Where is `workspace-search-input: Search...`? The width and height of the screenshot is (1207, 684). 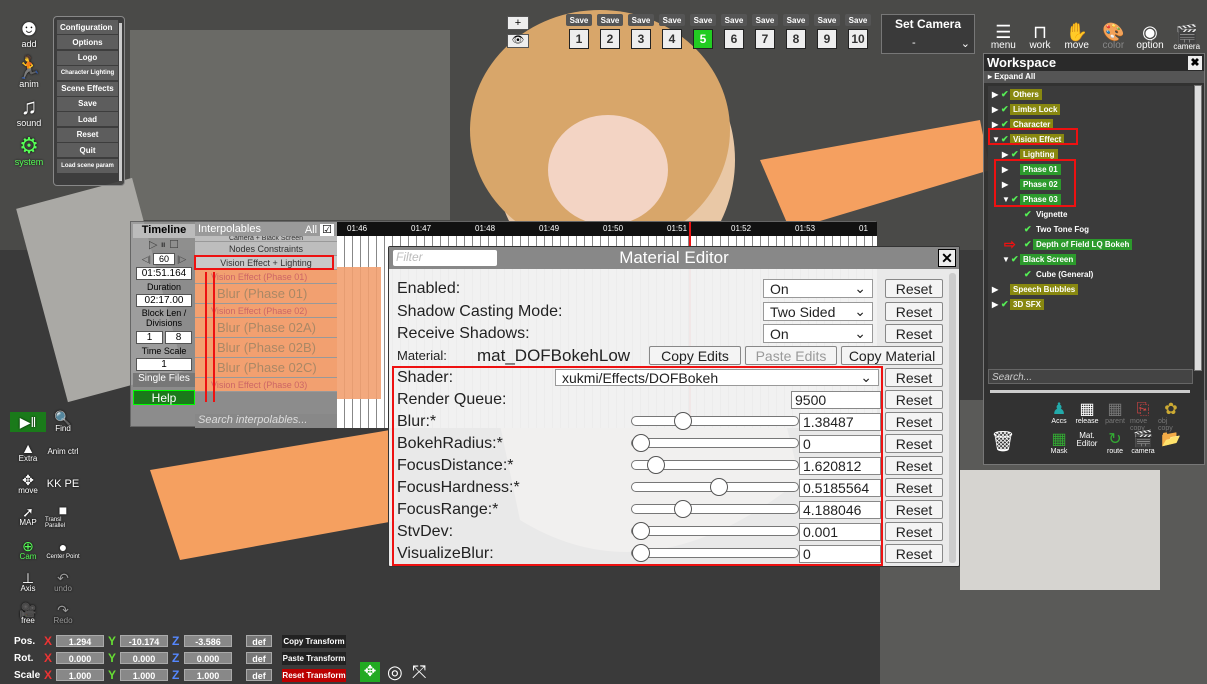
workspace-search-input: Search... is located at coordinates (1090, 376).